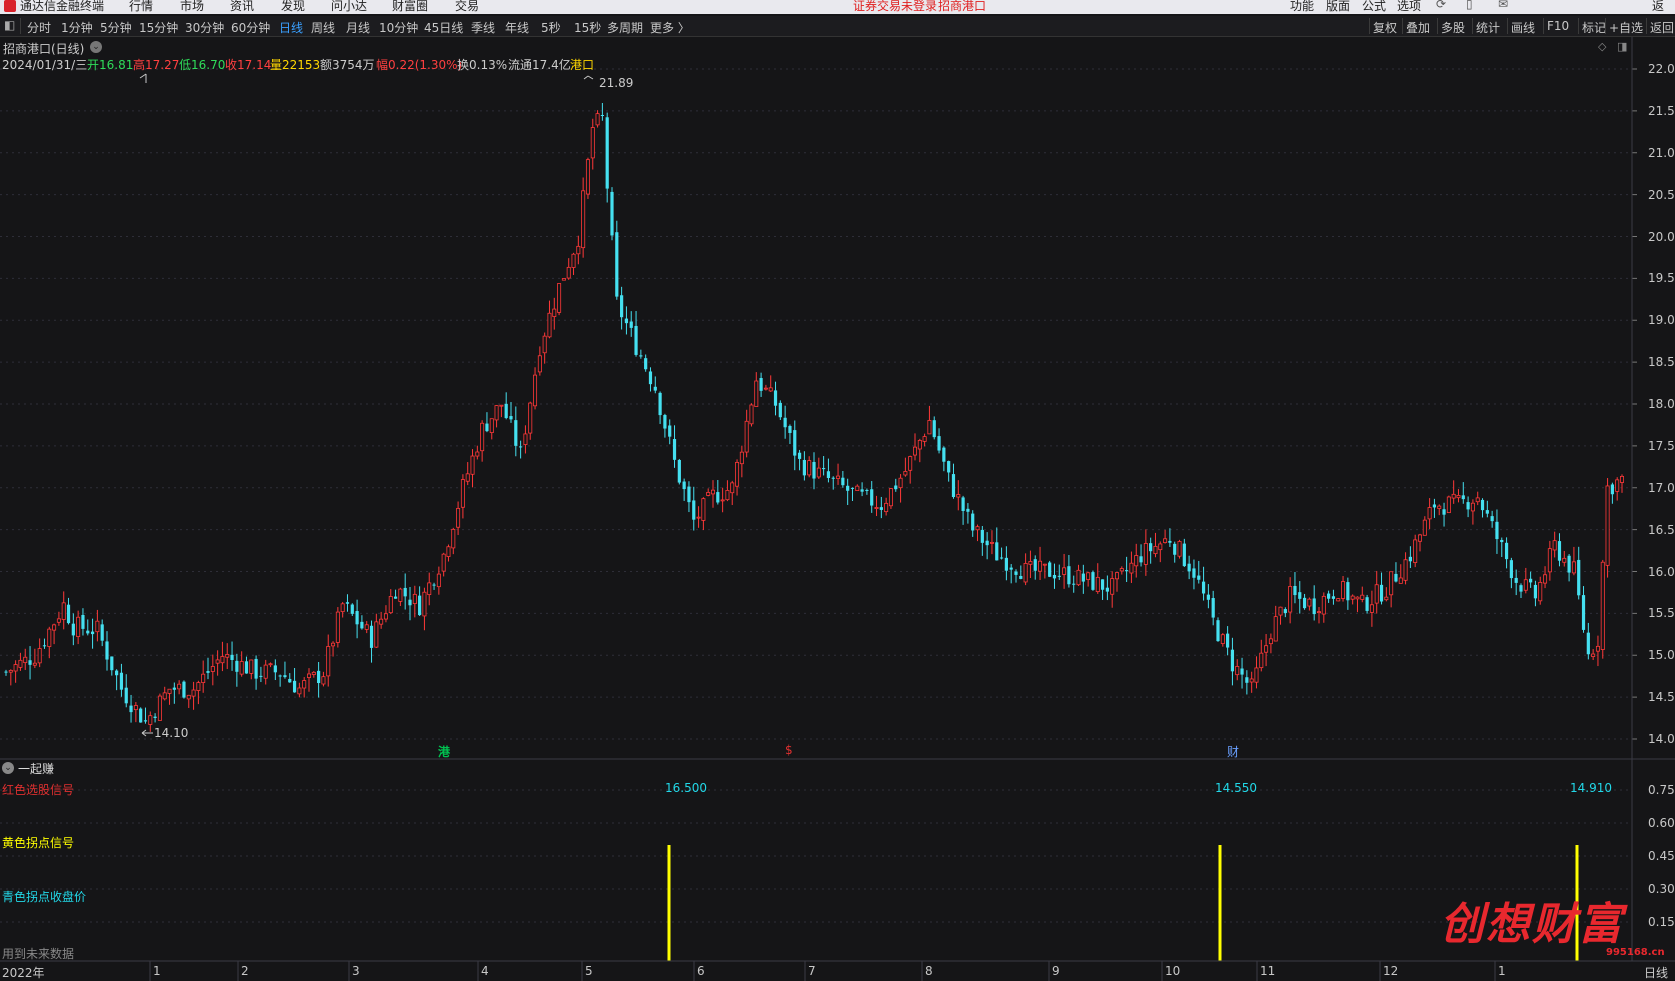  Describe the element at coordinates (483, 27) in the screenshot. I see `period-tab-11: 季线` at that location.